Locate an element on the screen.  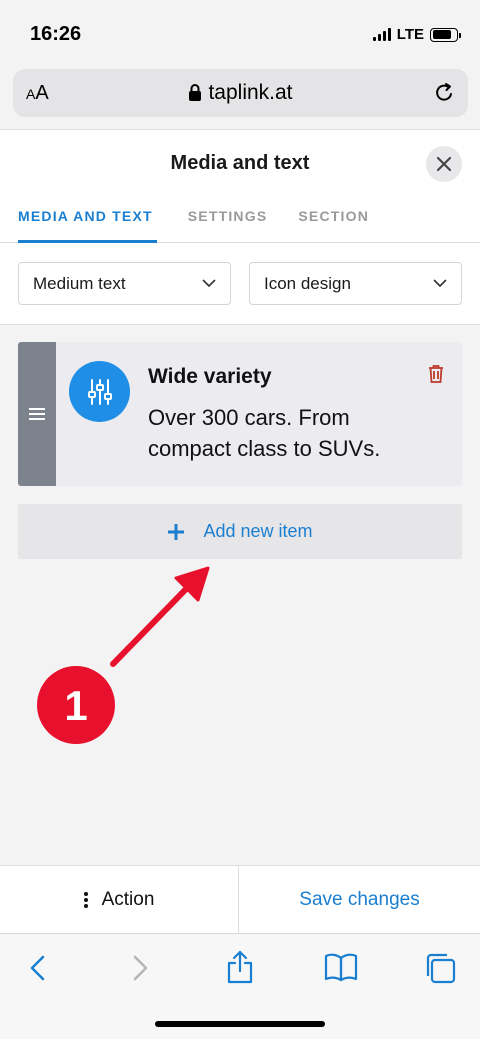
trash-icon is located at coordinates (436, 374).